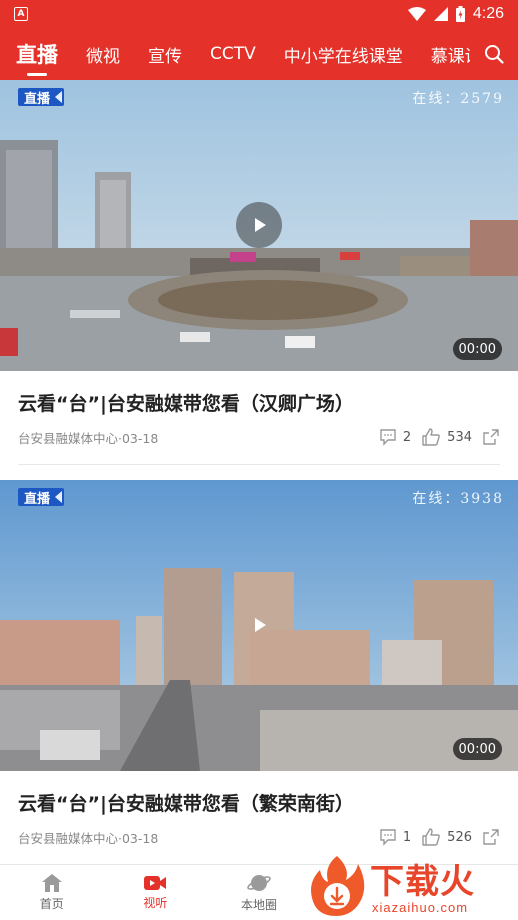  I want to click on comment-count: 2, so click(407, 437).